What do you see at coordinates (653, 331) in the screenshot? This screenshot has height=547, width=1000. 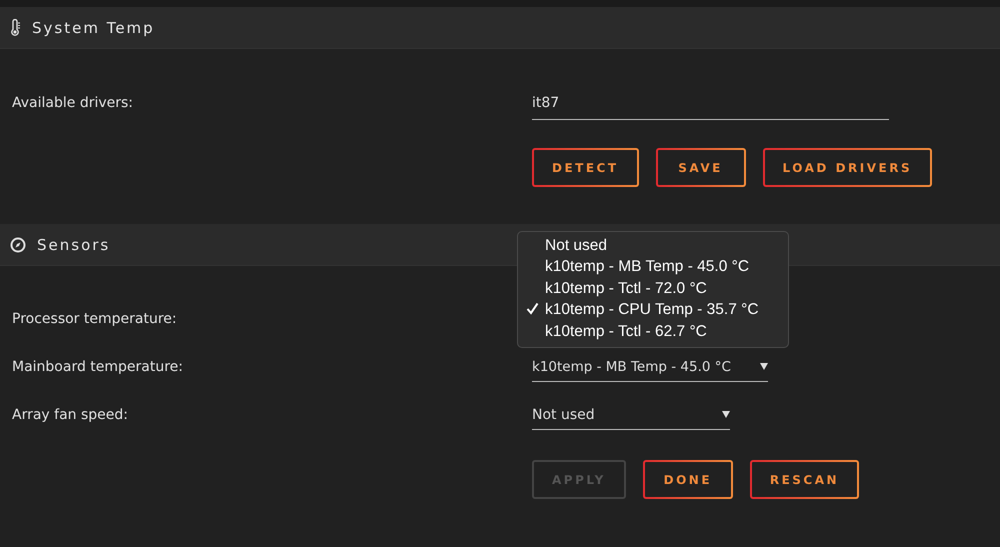 I see `dropdown-option: k10temp - Tctl - 62.7 °C` at bounding box center [653, 331].